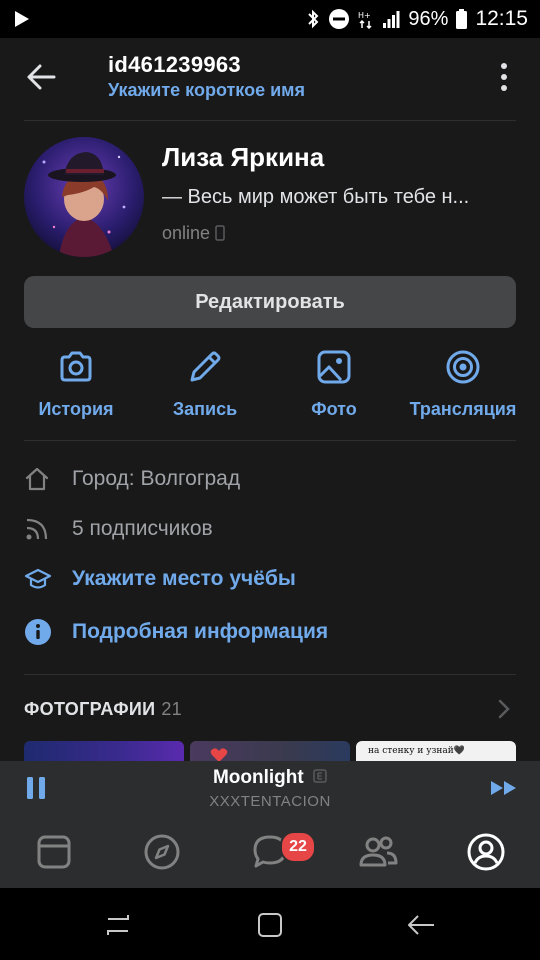  What do you see at coordinates (504, 77) in the screenshot?
I see `more-vertical-icon` at bounding box center [504, 77].